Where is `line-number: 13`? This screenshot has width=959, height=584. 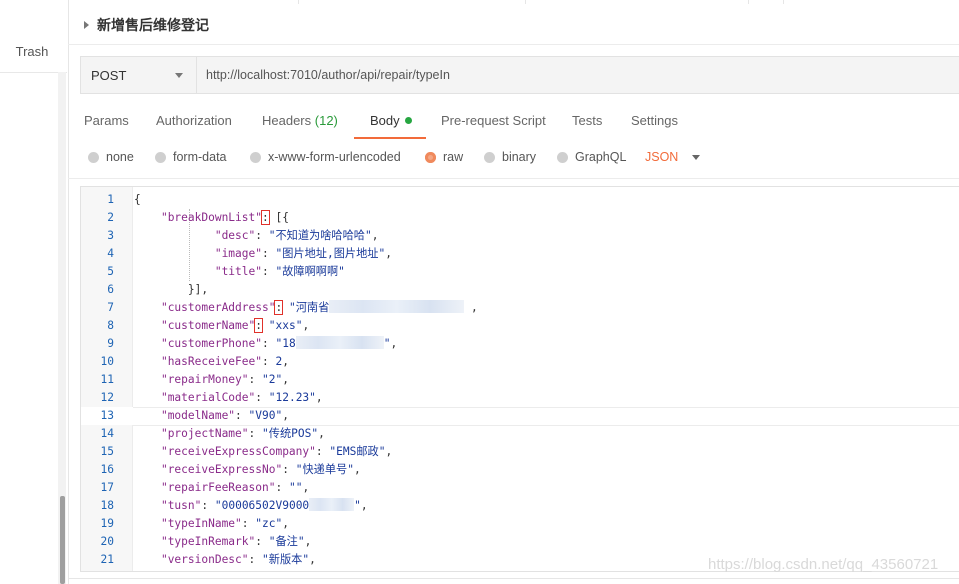 line-number: 13 is located at coordinates (107, 415).